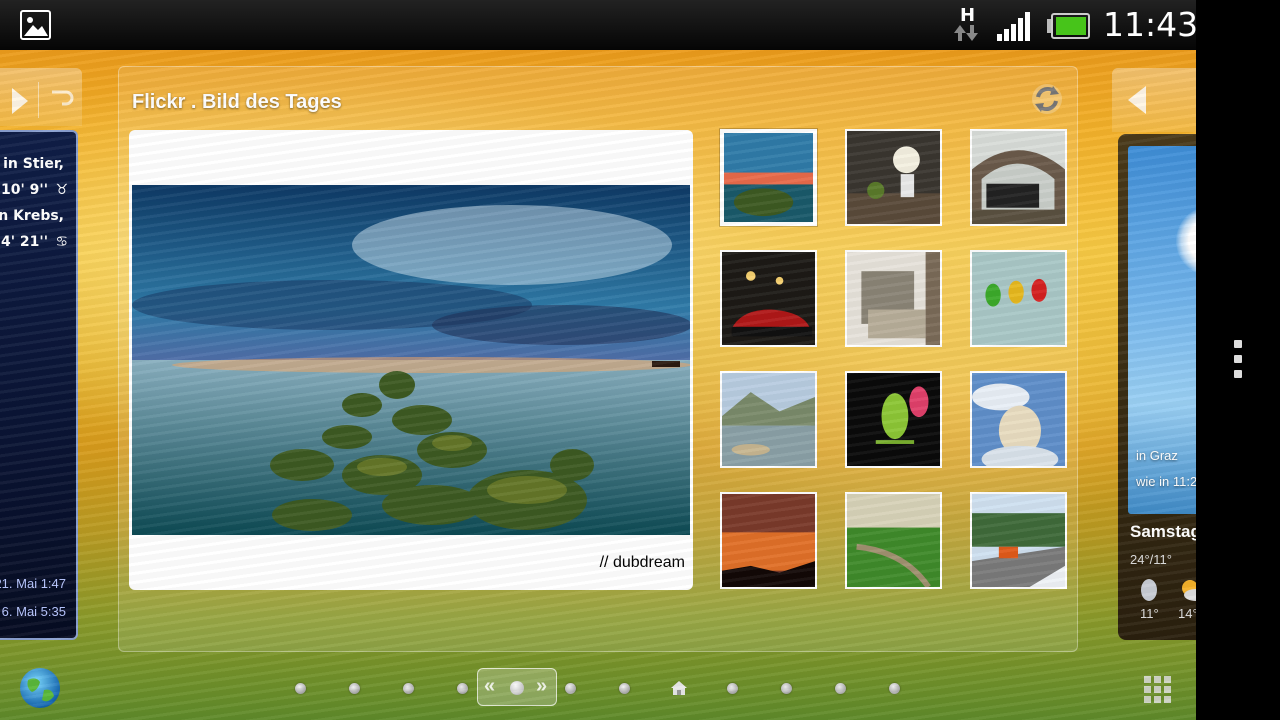  Describe the element at coordinates (642, 562) in the screenshot. I see `photo-author: // dubdream` at that location.